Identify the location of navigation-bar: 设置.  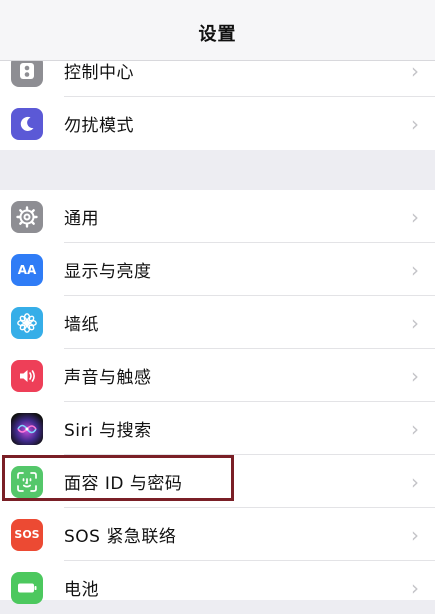
(217, 30).